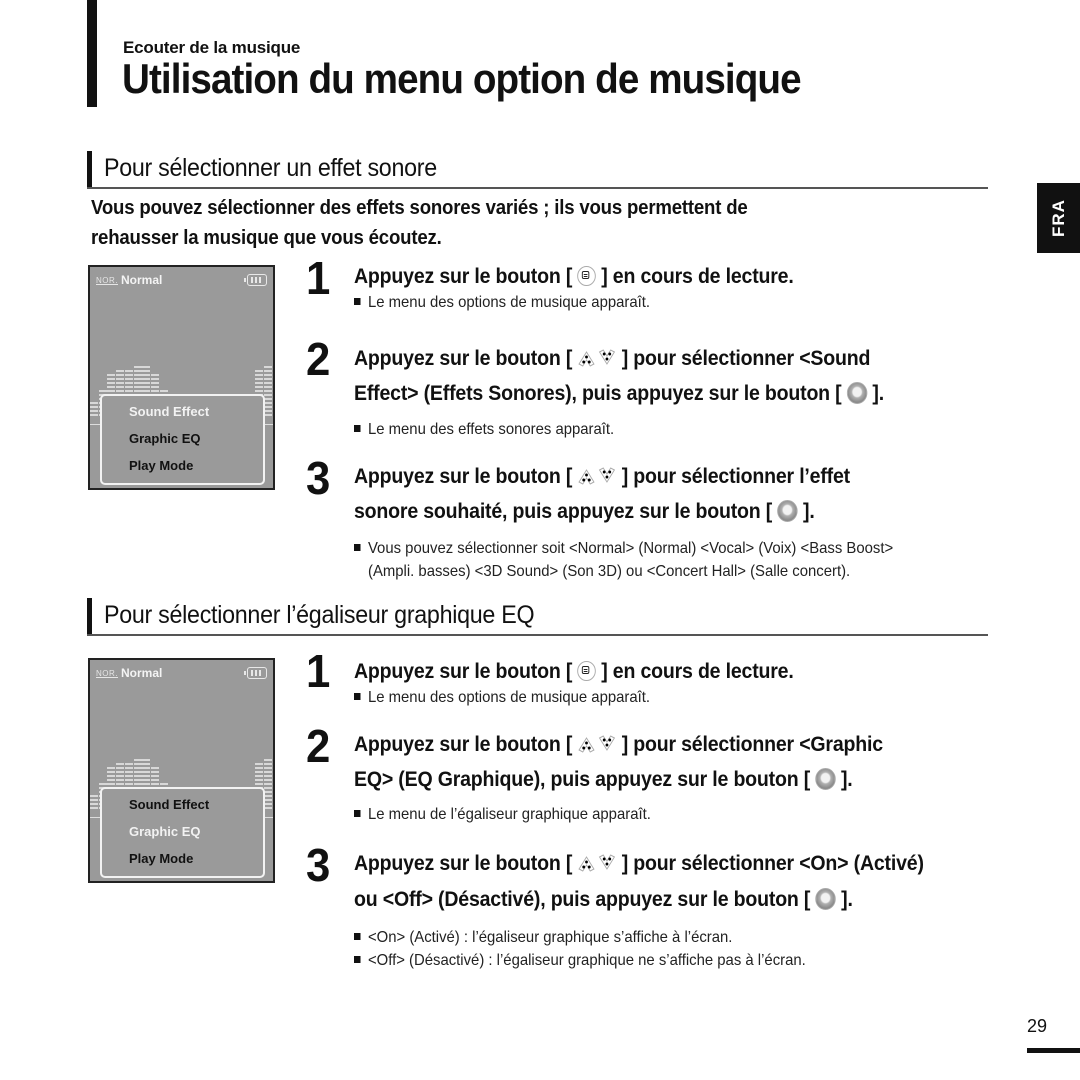 The width and height of the screenshot is (1080, 1080). I want to click on step-note: Le menu des effets sonores apparaît., so click(484, 430).